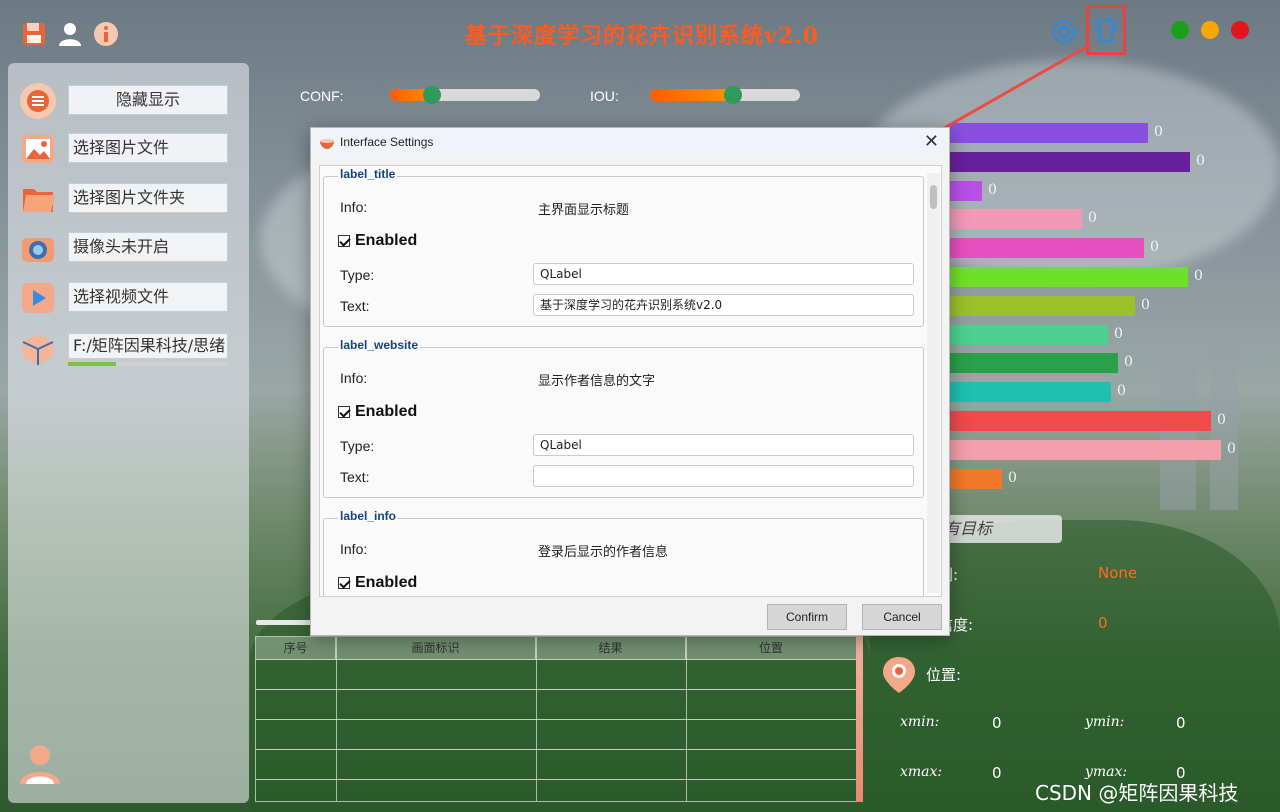  I want to click on table-header-frame: 画面标识, so click(436, 648).